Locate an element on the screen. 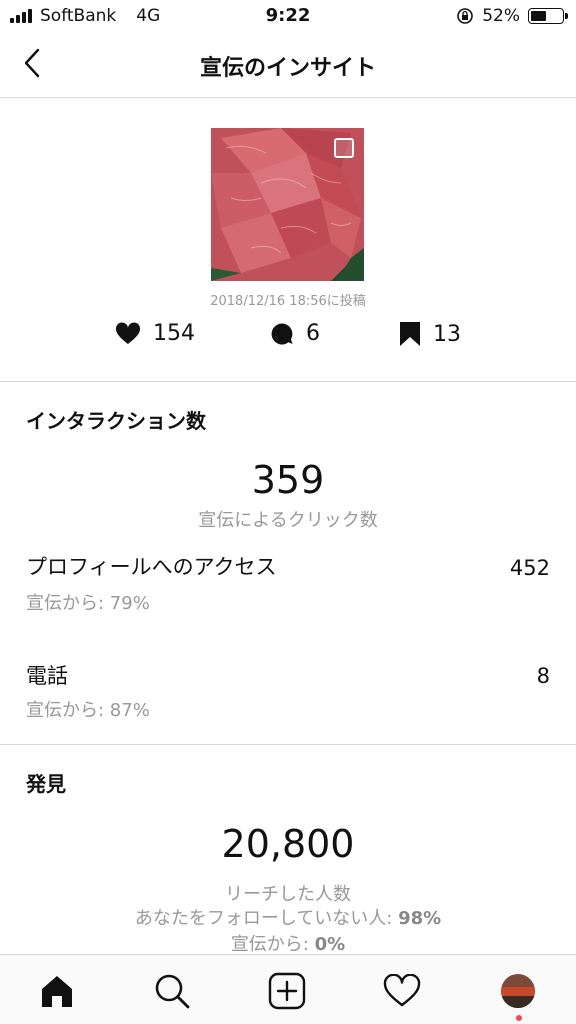 The width and height of the screenshot is (576, 1024). post-stats: 154 6 13 is located at coordinates (288, 337).